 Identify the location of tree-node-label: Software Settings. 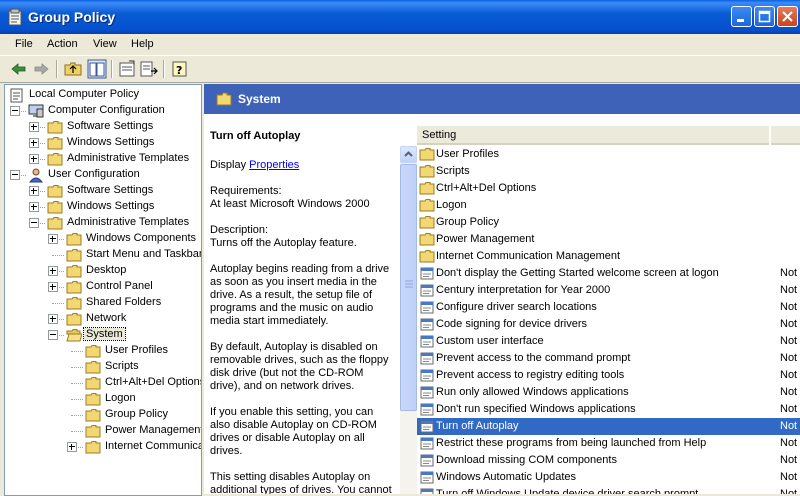
(110, 190).